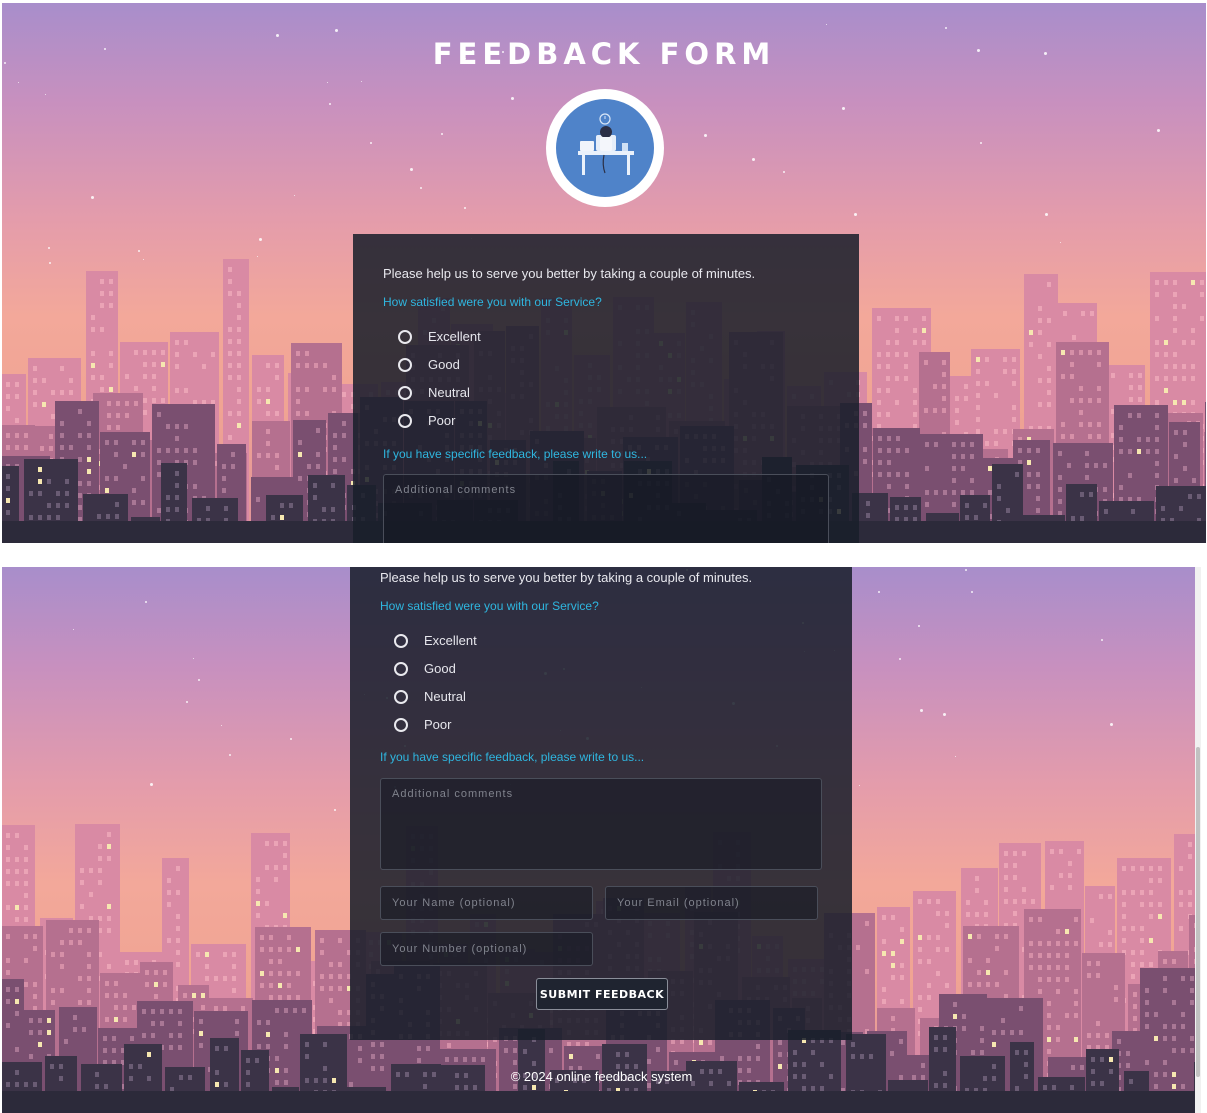 This screenshot has width=1207, height=1113. What do you see at coordinates (426, 420) in the screenshot?
I see `option-poor: Poor` at bounding box center [426, 420].